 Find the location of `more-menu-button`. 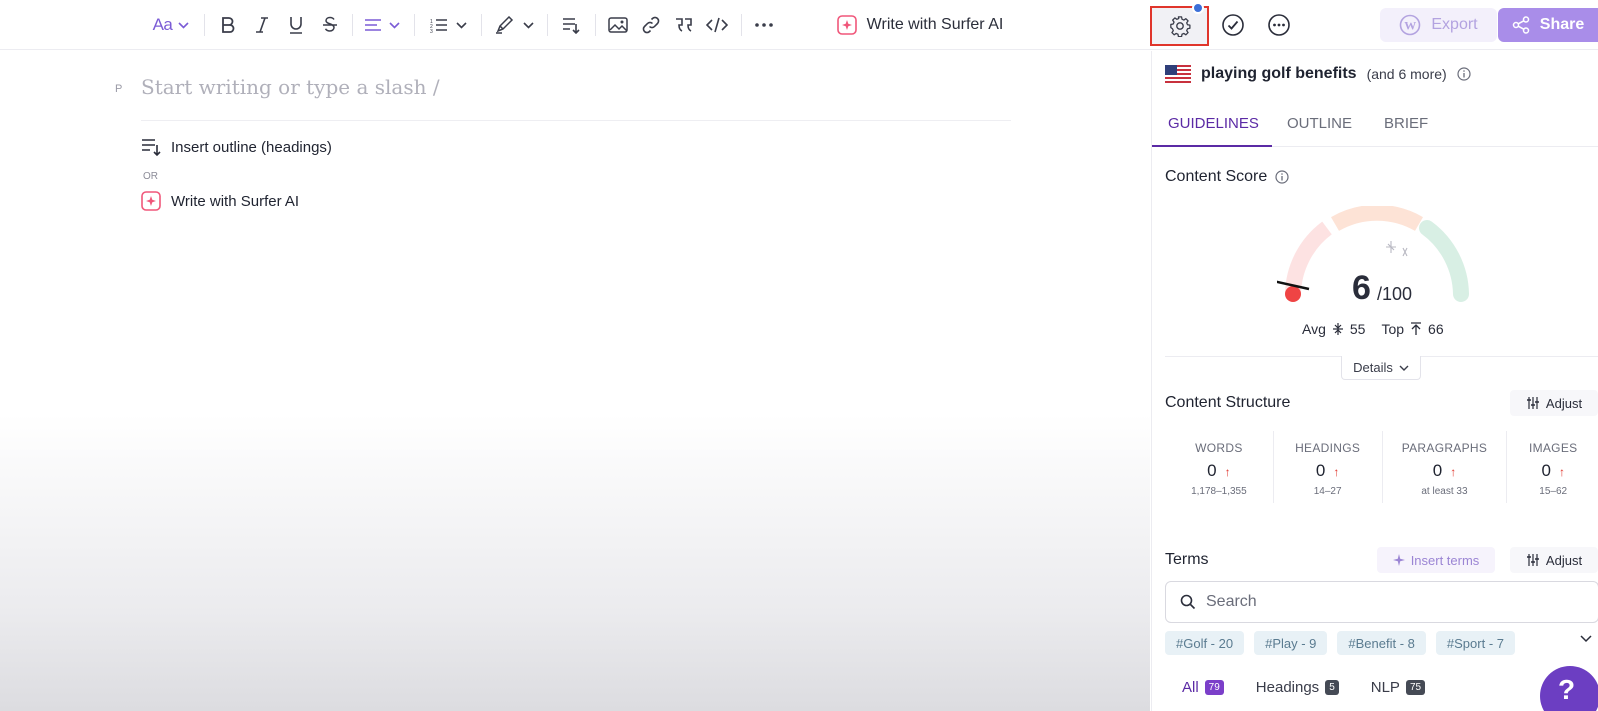

more-menu-button is located at coordinates (1279, 25).